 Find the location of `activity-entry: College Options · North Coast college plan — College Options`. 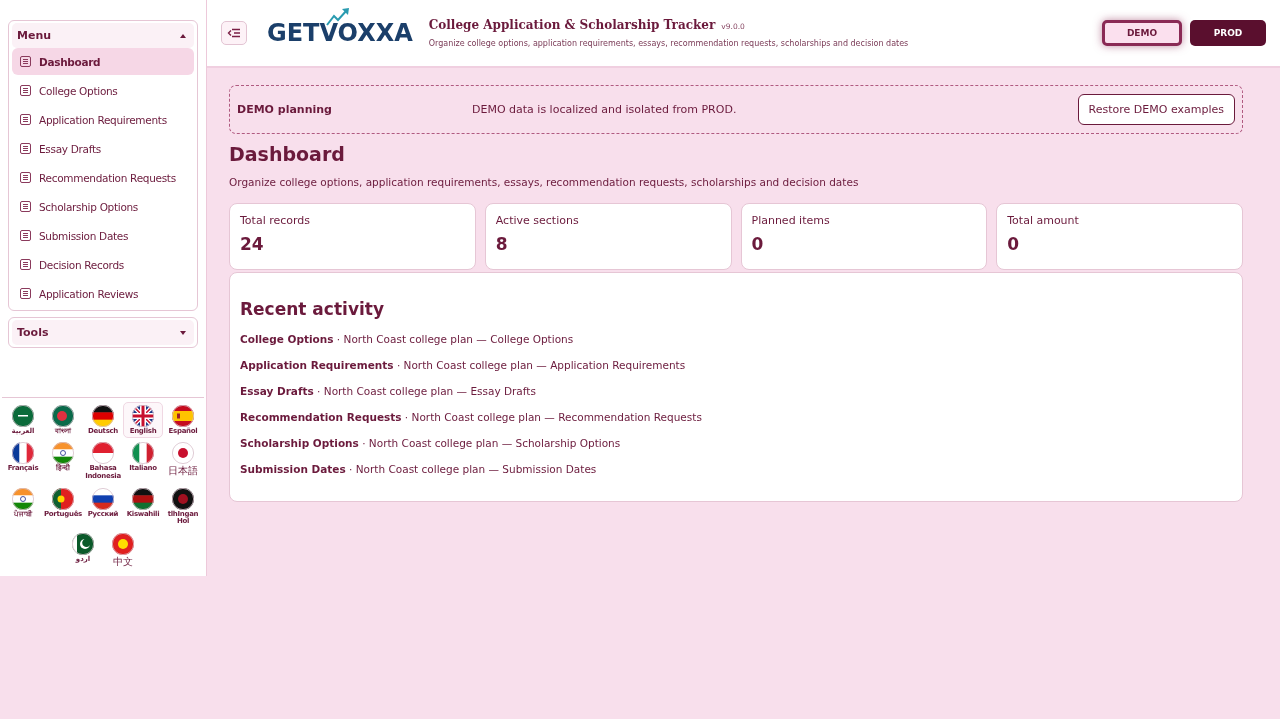

activity-entry: College Options · North Coast college plan — College Options is located at coordinates (407, 339).